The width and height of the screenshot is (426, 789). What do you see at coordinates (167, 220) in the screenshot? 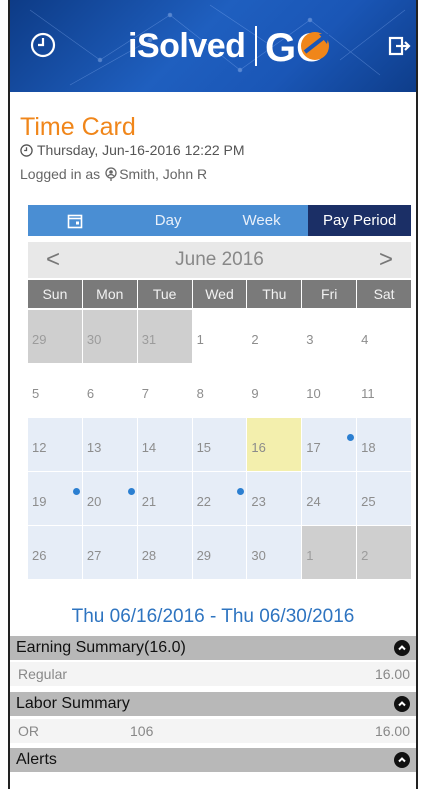
I see `tab-day: Day` at bounding box center [167, 220].